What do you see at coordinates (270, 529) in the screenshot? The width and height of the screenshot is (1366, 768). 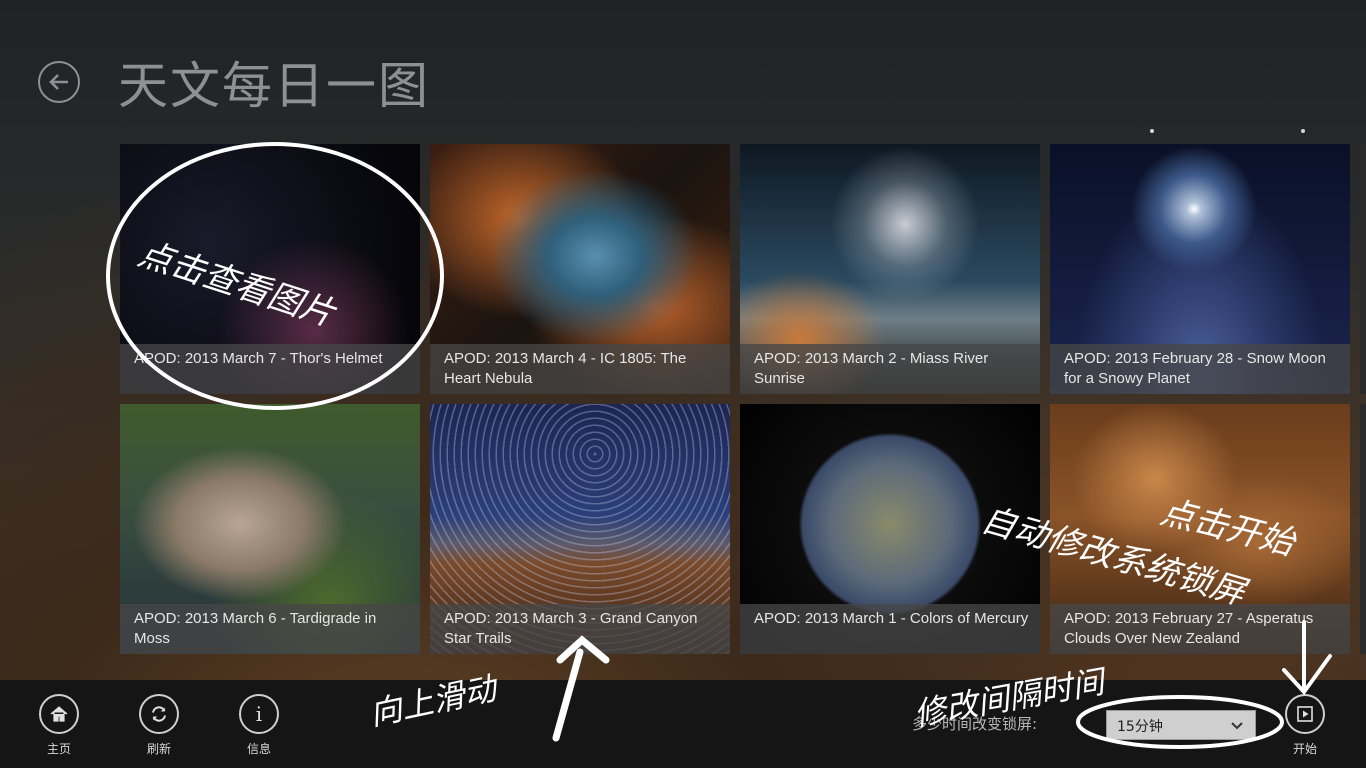 I see `tile-tardigrade: APOD: 2013 March 6 - Tardigrade in Moss` at bounding box center [270, 529].